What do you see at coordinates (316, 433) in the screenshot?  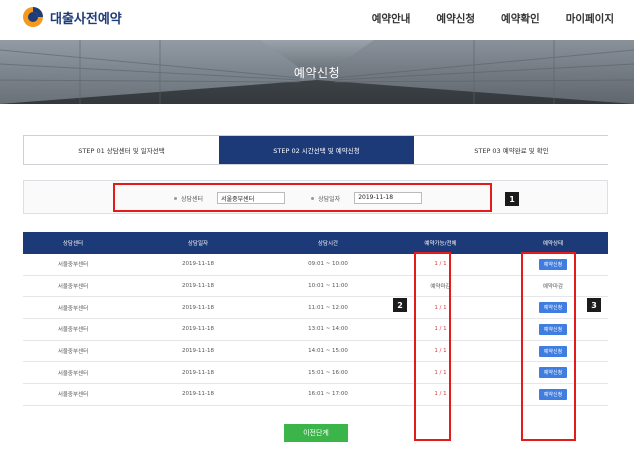 I see `prev-step-button: 이전단계` at bounding box center [316, 433].